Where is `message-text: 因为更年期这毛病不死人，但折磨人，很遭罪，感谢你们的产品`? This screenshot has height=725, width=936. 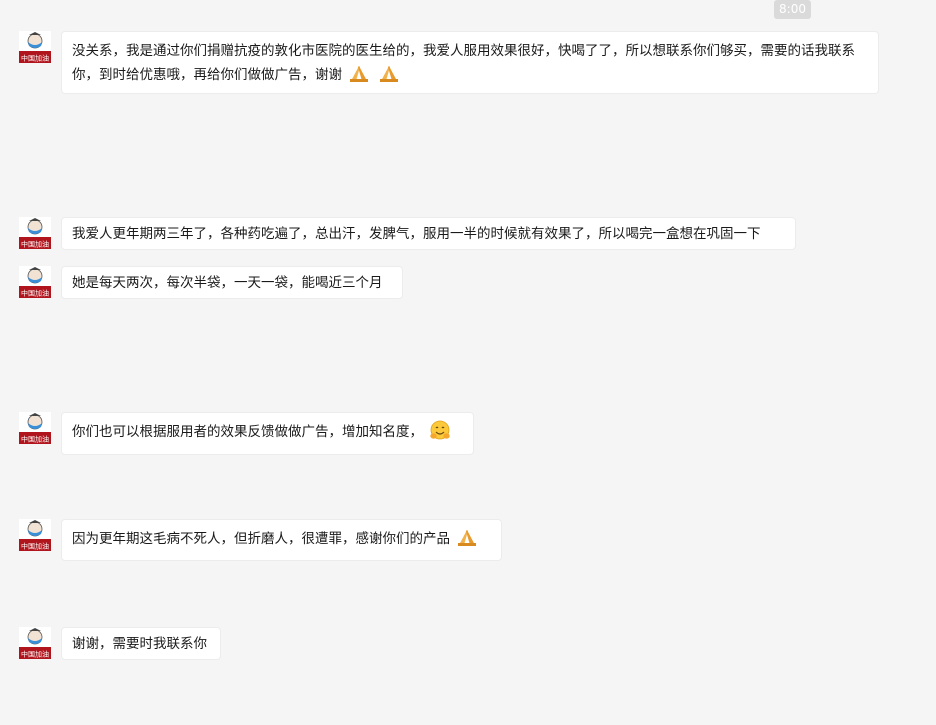 message-text: 因为更年期这毛病不死人，但折磨人，很遭罪，感谢你们的产品 is located at coordinates (261, 539).